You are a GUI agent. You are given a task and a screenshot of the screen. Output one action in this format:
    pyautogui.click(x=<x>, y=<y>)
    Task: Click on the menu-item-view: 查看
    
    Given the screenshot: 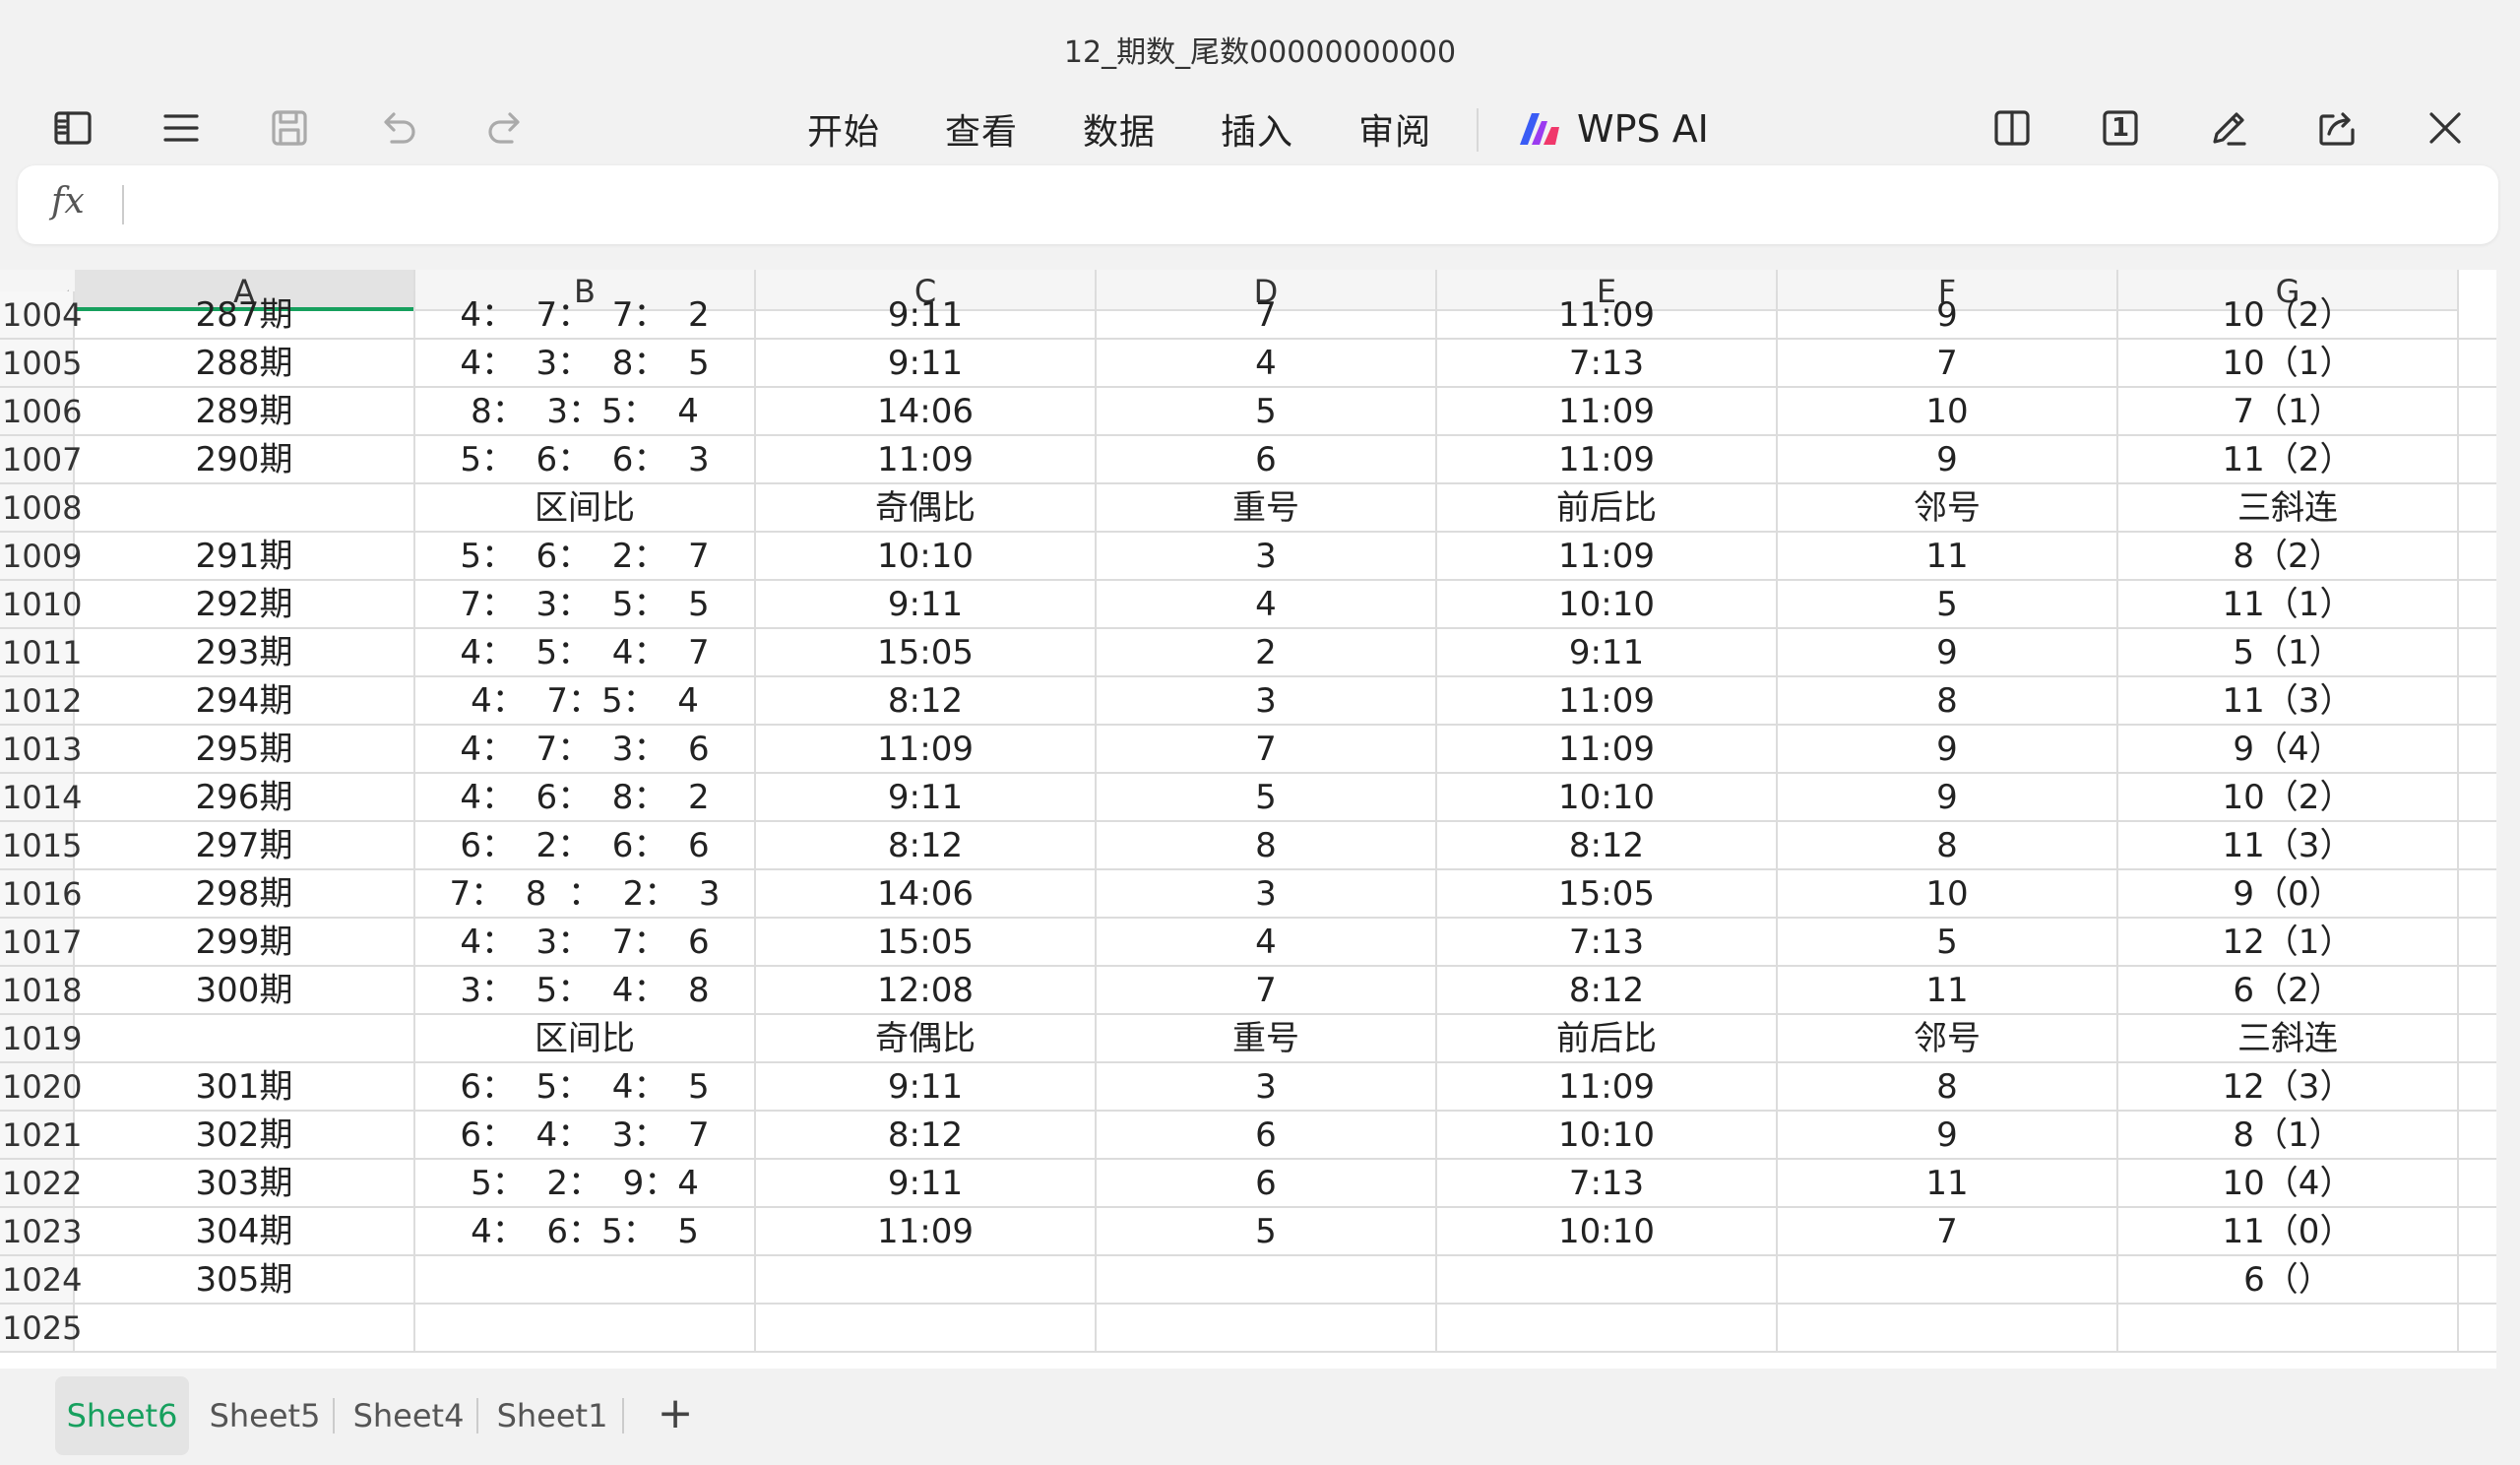 What is the action you would take?
    pyautogui.click(x=981, y=129)
    